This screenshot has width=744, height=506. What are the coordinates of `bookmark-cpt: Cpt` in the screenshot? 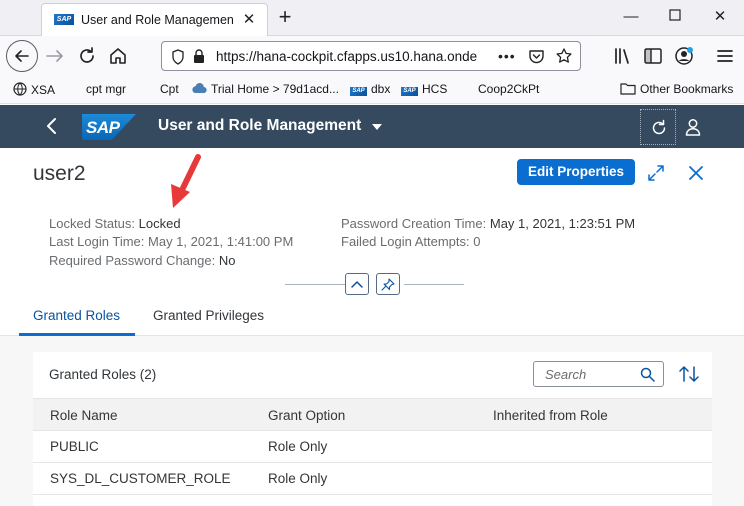 It's located at (169, 89).